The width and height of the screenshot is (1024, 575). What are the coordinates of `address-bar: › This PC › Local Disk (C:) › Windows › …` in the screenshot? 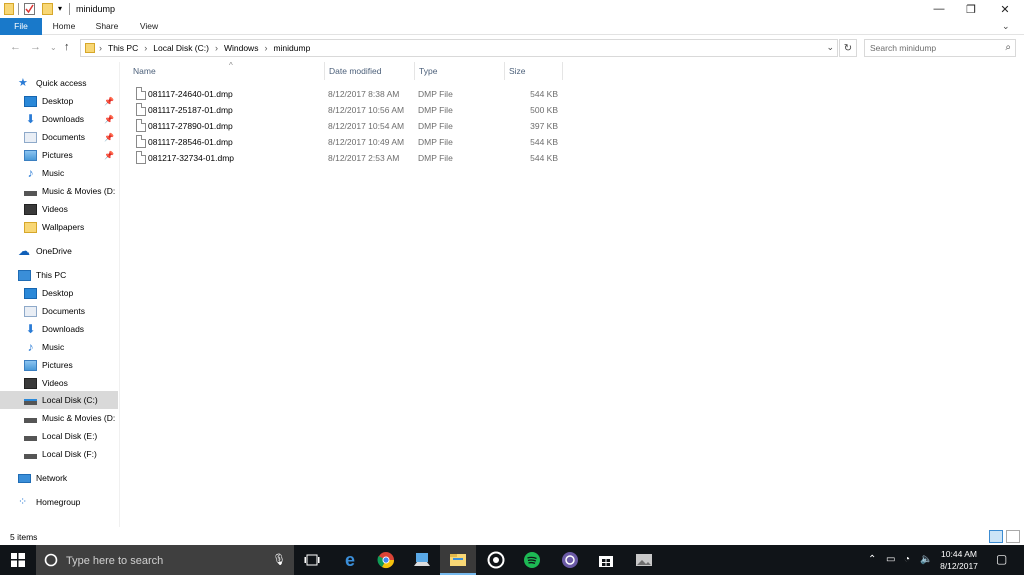 It's located at (459, 48).